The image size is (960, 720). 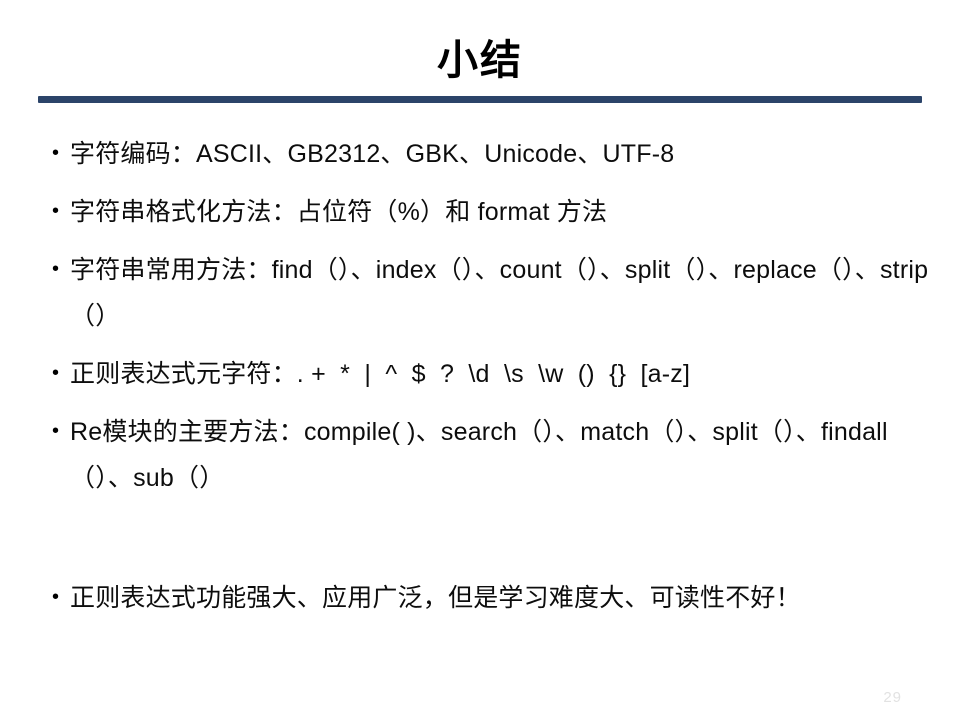 I want to click on list-item-label: 正则表达式功能强大、应用广泛，但是学习难度大、可读性不好！, so click(x=435, y=598).